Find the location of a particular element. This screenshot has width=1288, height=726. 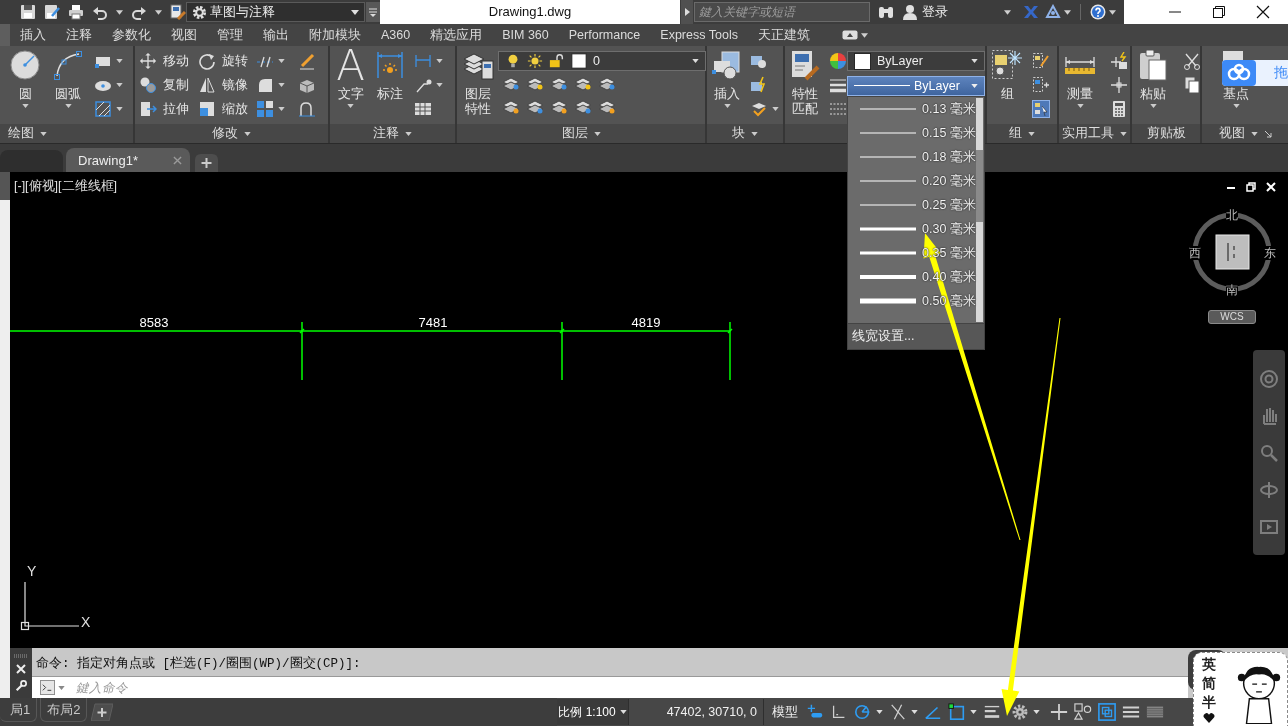

help-icon is located at coordinates (1098, 12).